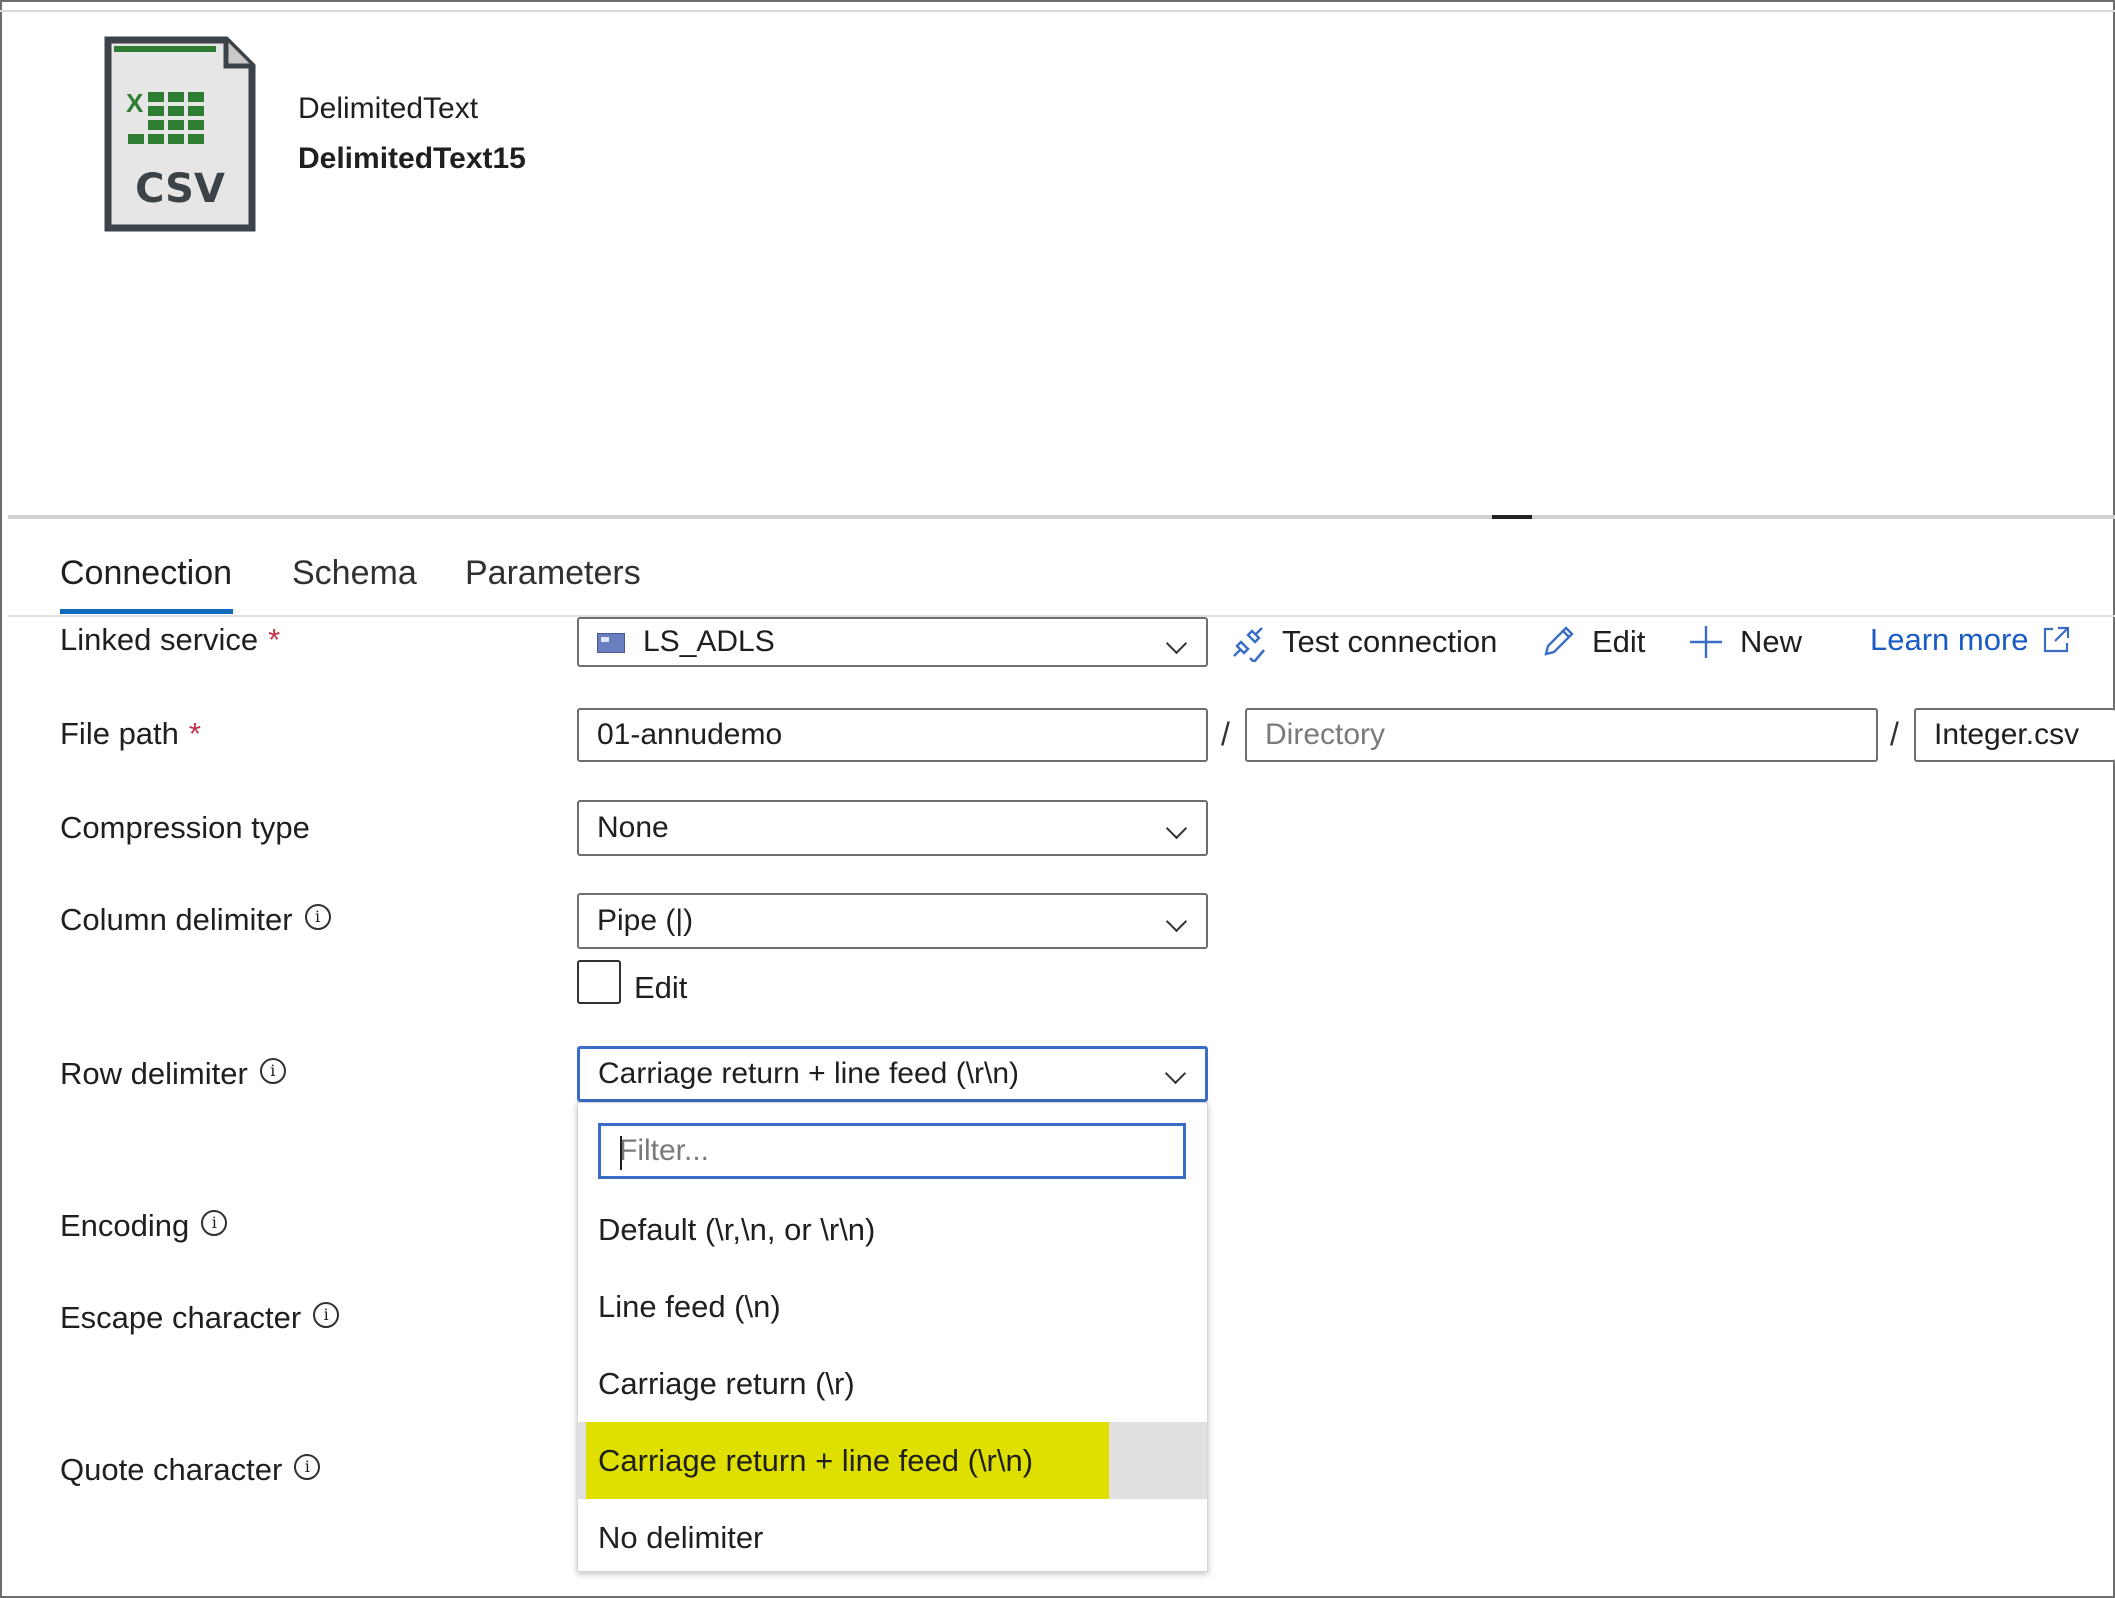 This screenshot has height=1598, width=2115. Describe the element at coordinates (1390, 641) in the screenshot. I see `test-connection-label: Test connection` at that location.